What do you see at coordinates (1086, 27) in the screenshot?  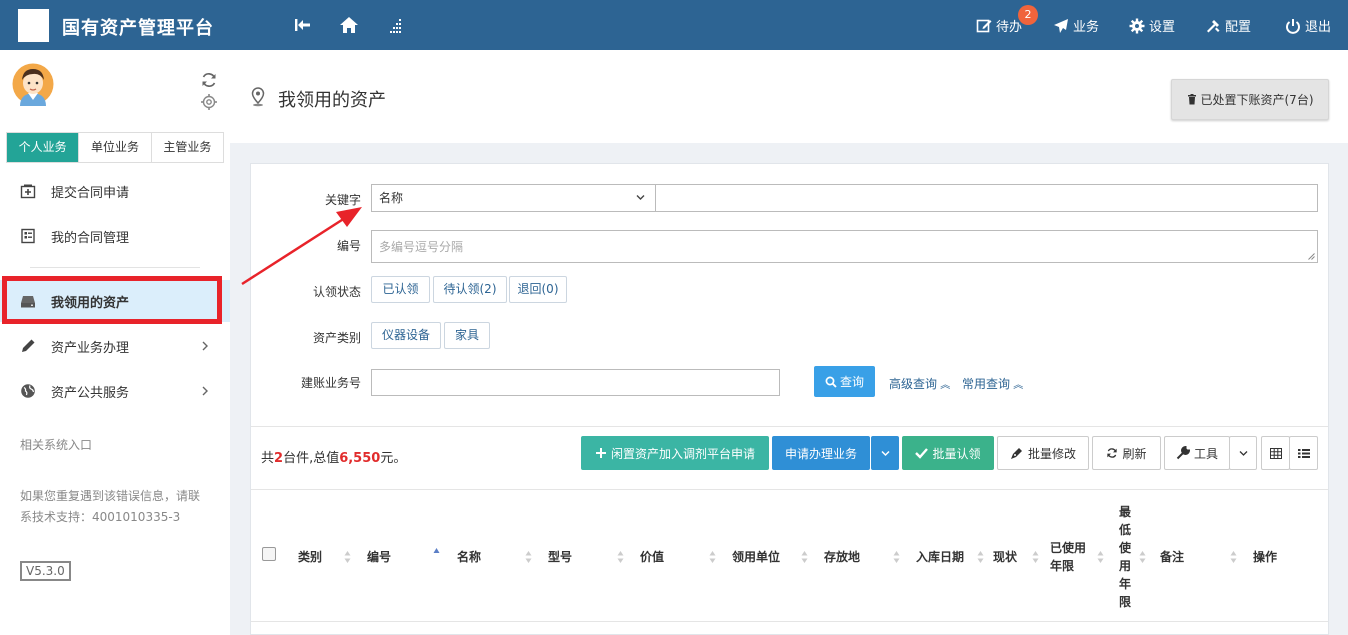 I see `business-label: 业务` at bounding box center [1086, 27].